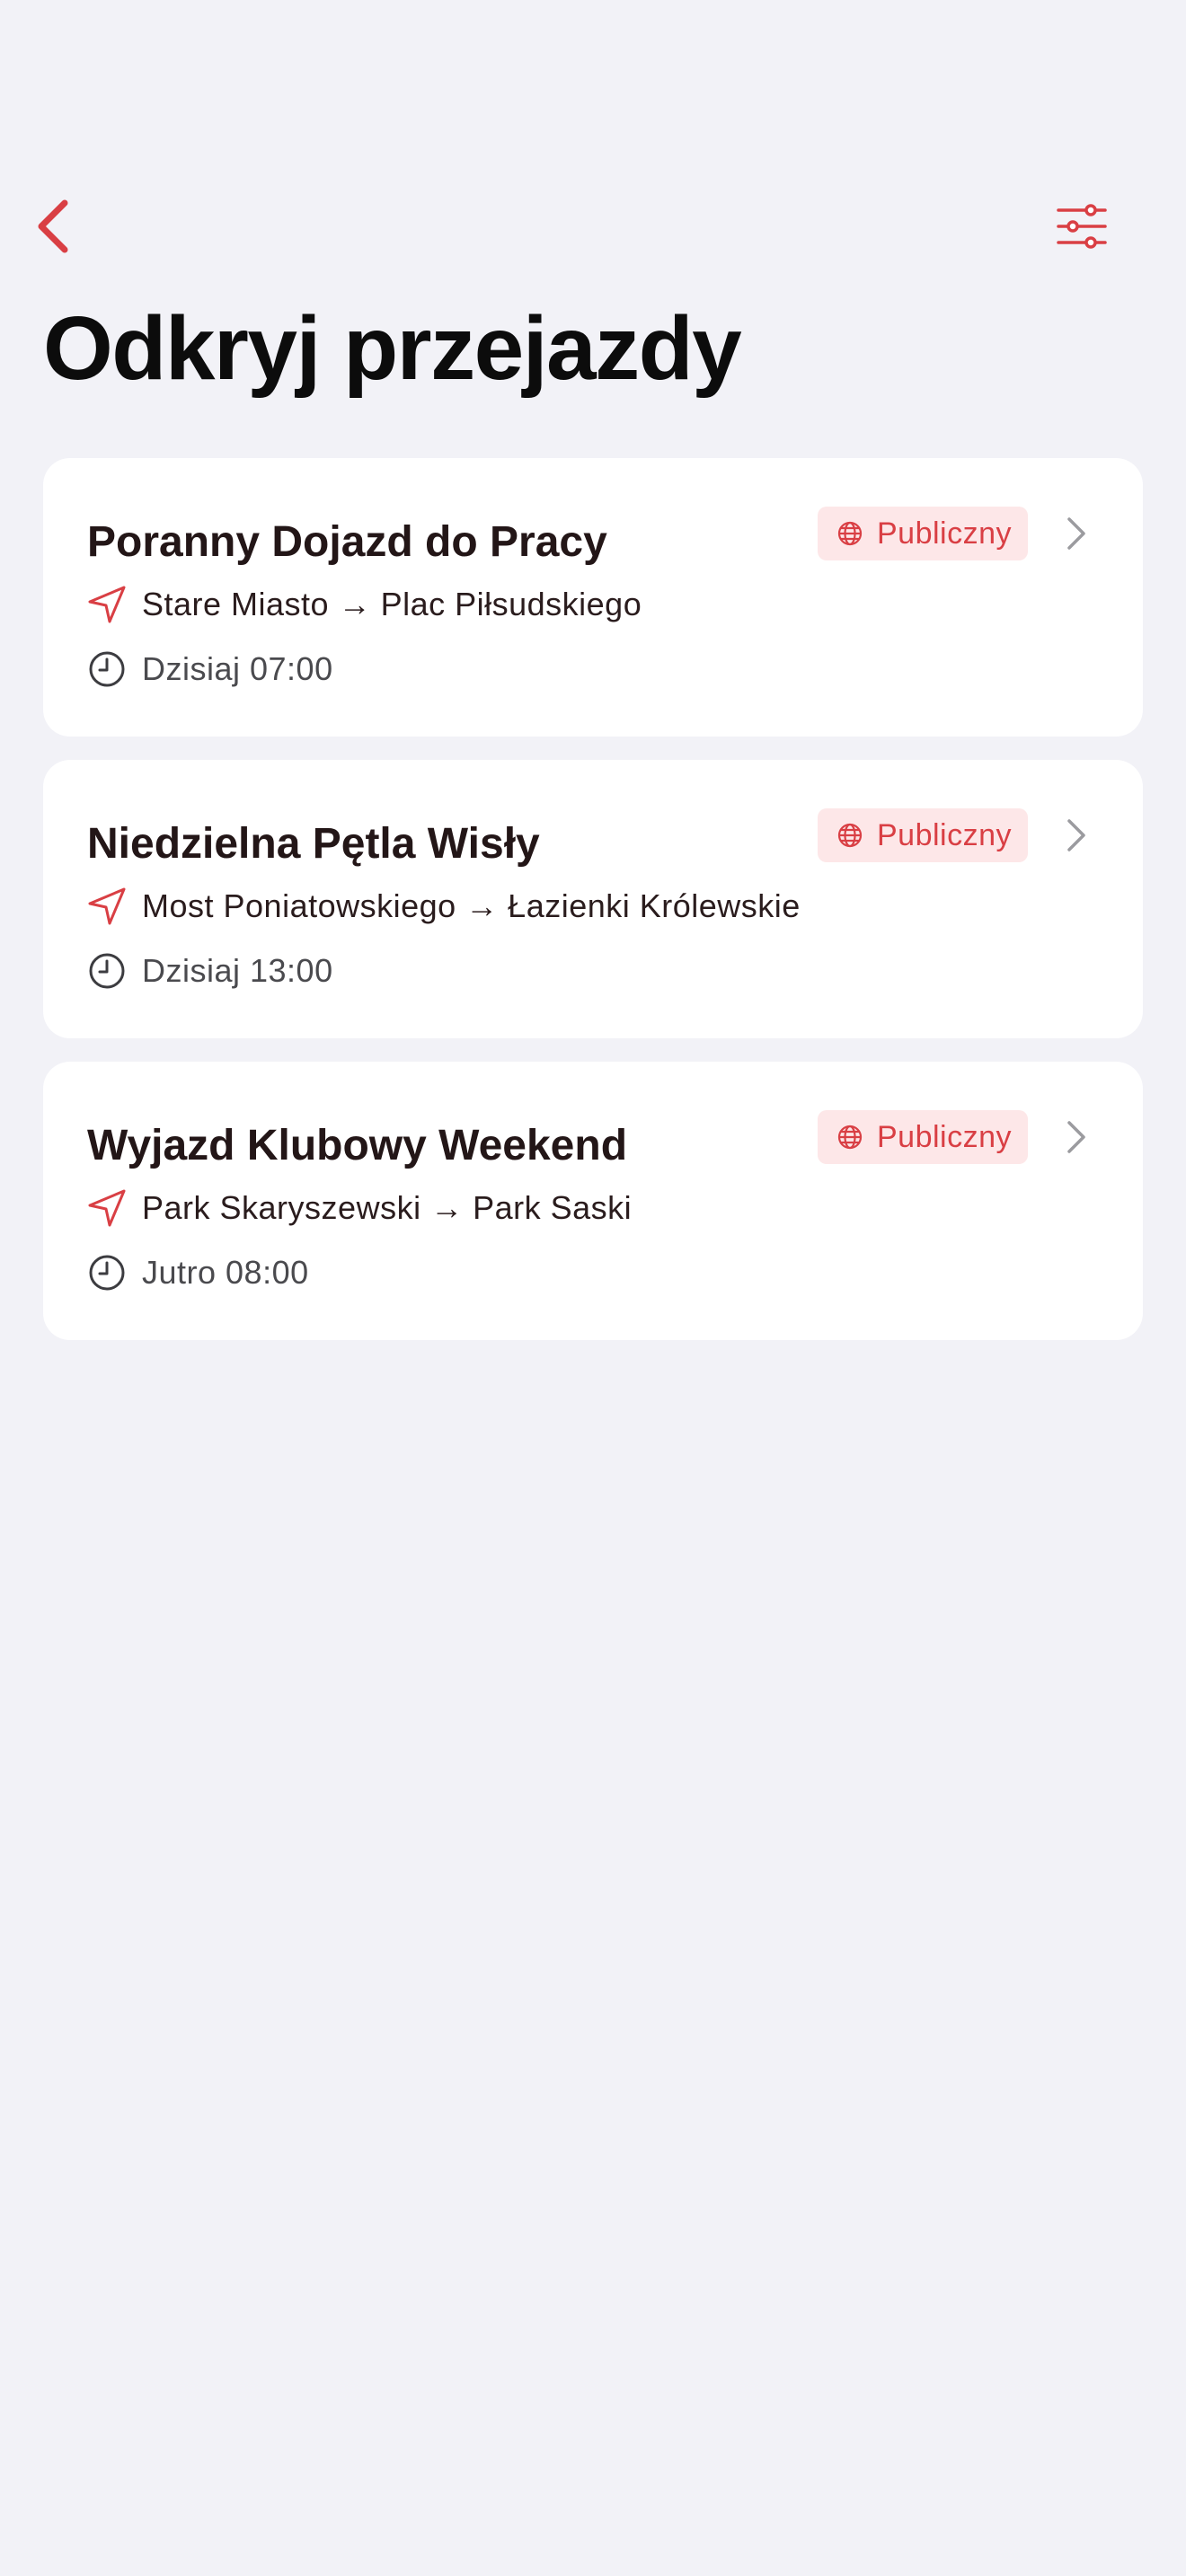 The image size is (1186, 2576). Describe the element at coordinates (313, 844) in the screenshot. I see `ride-title: Niedzielna Pętla Wisły` at that location.